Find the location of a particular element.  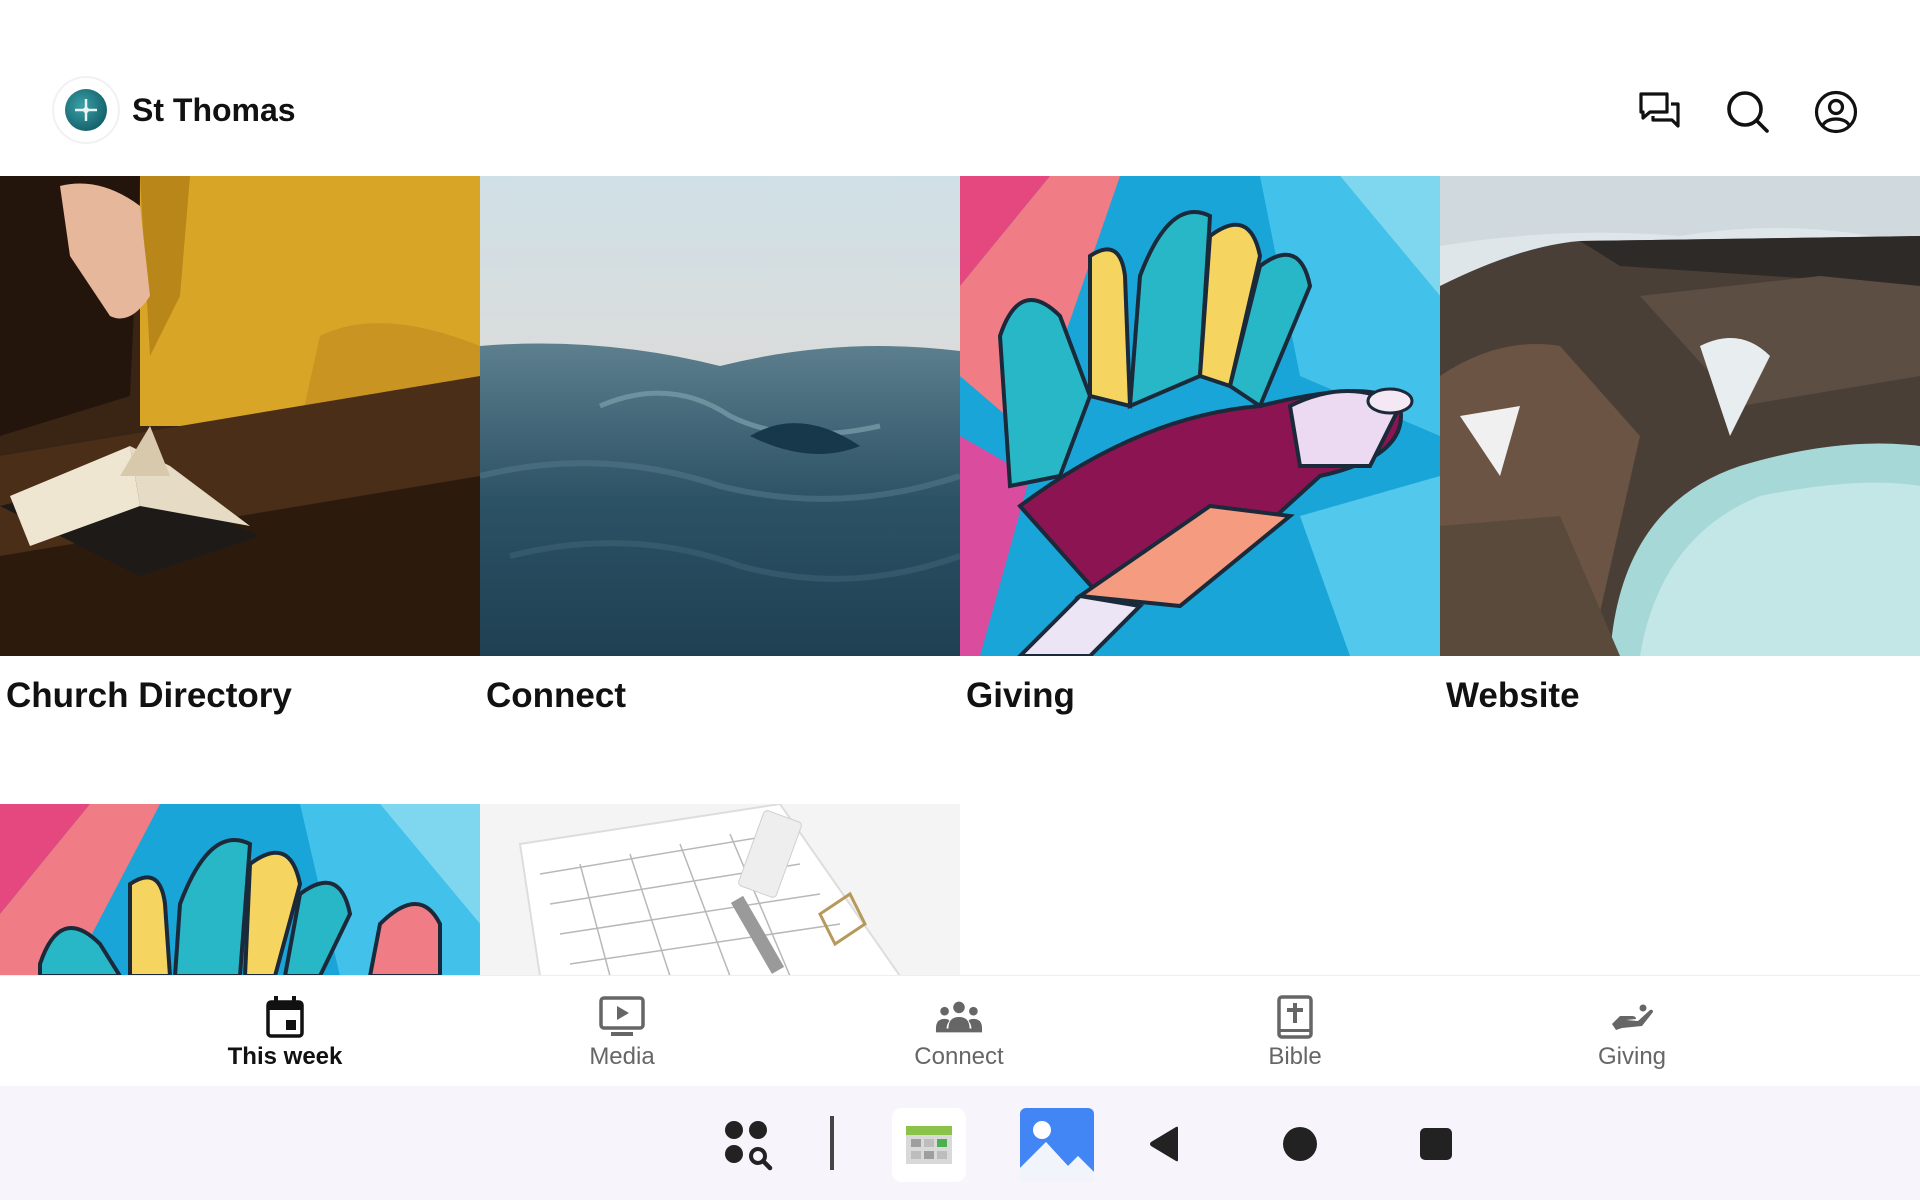

nav-connect: Connect is located at coordinates (959, 1031).